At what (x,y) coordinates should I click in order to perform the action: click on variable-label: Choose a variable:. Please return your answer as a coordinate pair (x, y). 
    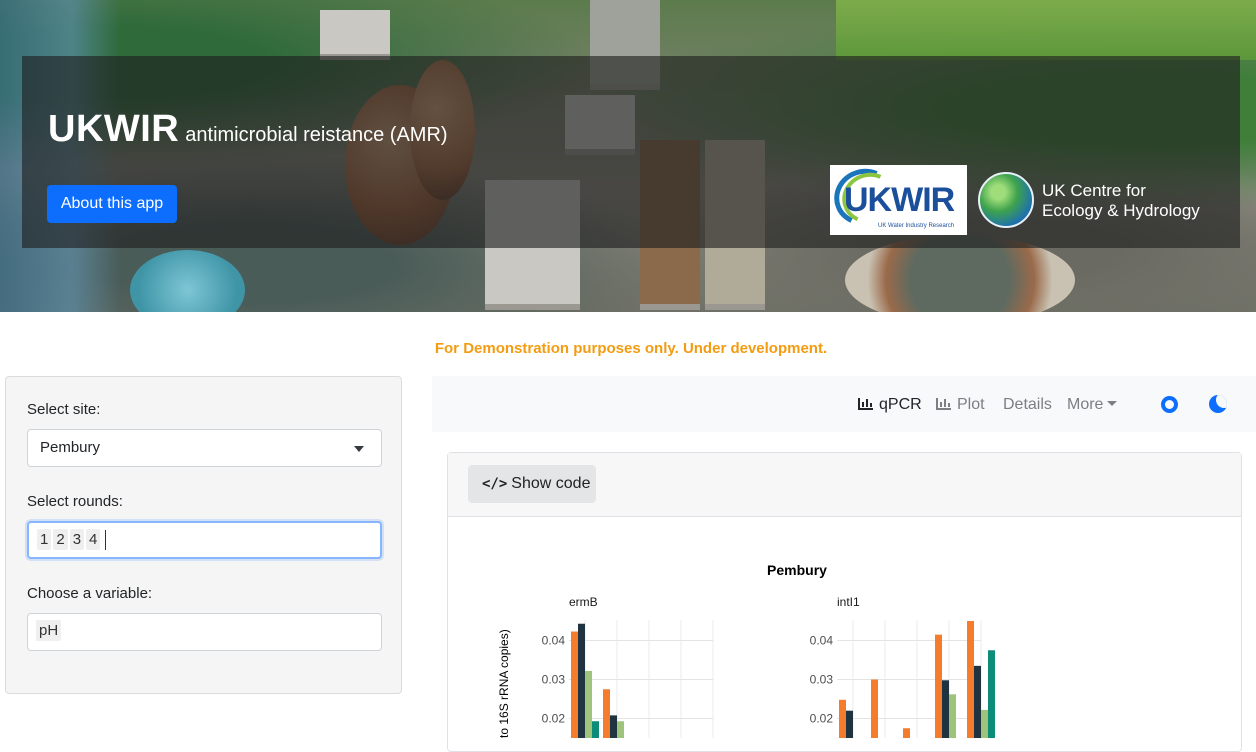
    Looking at the image, I should click on (90, 593).